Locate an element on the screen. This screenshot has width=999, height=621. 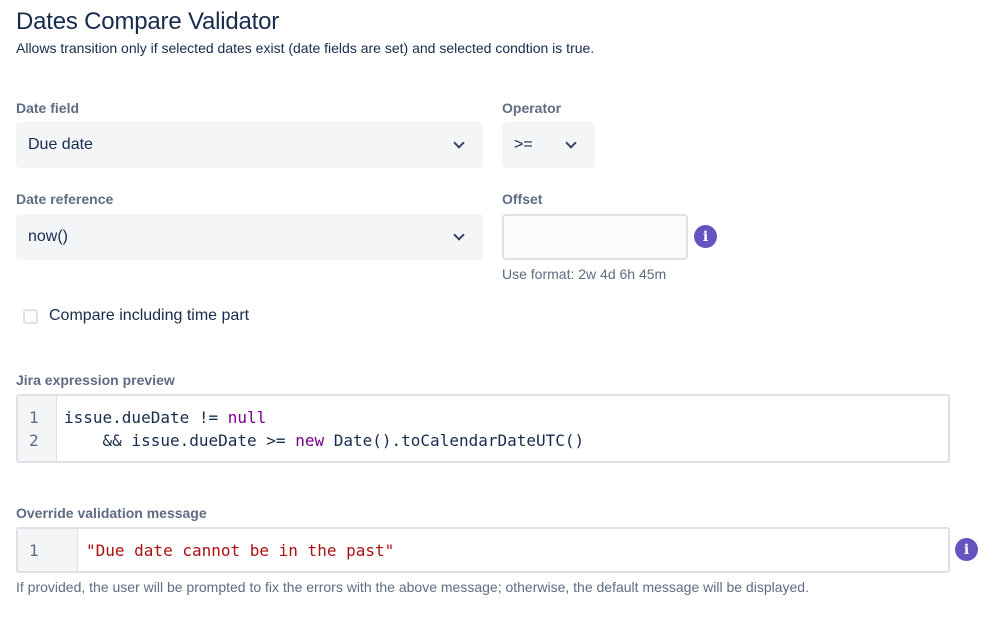
code-text: Date().toCalendarDateUTC() is located at coordinates (454, 440).